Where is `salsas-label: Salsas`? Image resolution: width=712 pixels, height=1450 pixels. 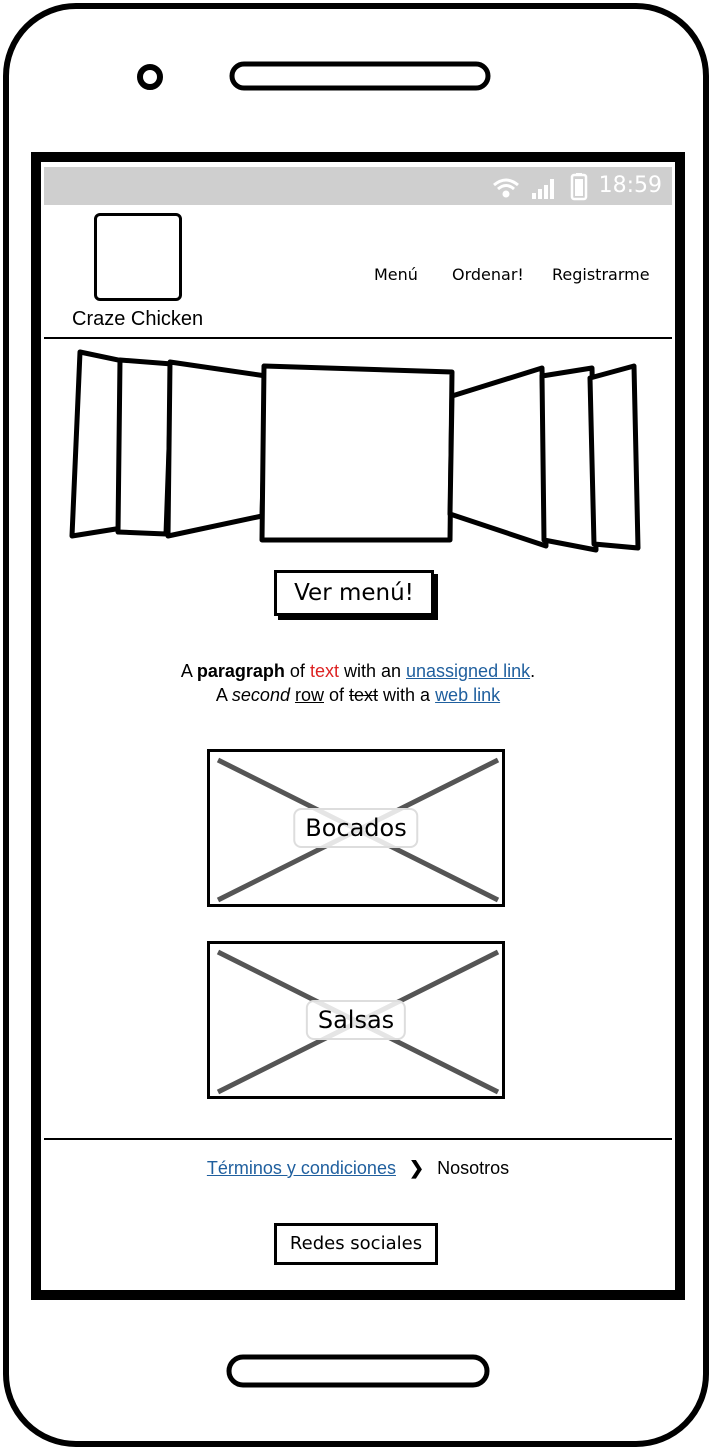
salsas-label: Salsas is located at coordinates (356, 1020).